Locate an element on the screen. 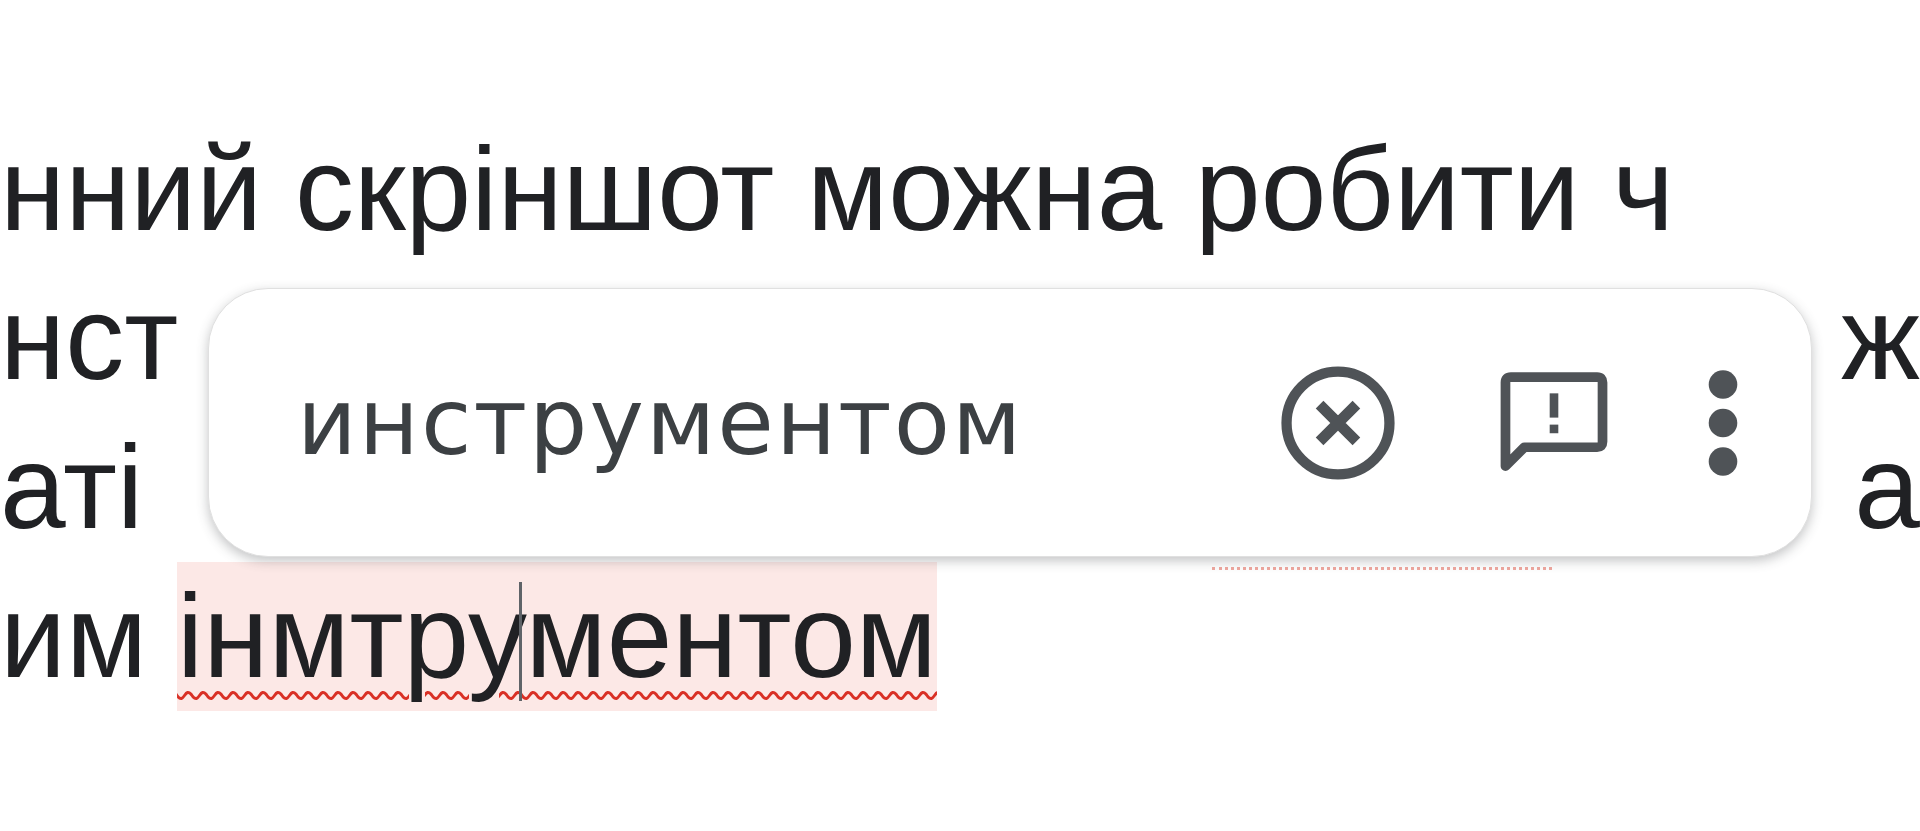 The image size is (1920, 831). document-text: а is located at coordinates (1887, 487).